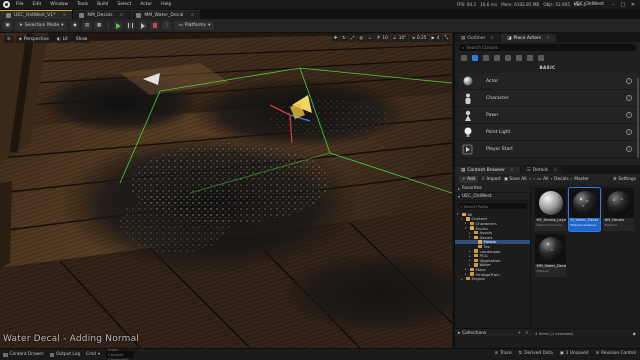 The height and width of the screenshot is (360, 640). Describe the element at coordinates (497, 58) in the screenshot. I see `shapes-icon` at that location.